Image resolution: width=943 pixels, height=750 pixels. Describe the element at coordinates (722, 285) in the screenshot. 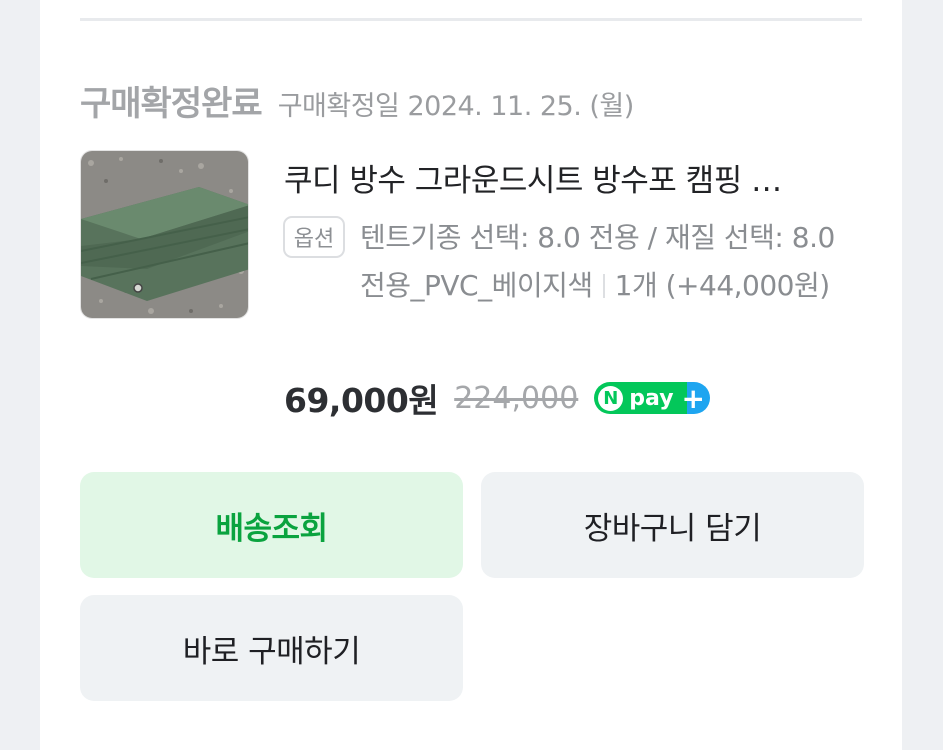

I see `quantity-text: 1개 (+44,000원)` at that location.